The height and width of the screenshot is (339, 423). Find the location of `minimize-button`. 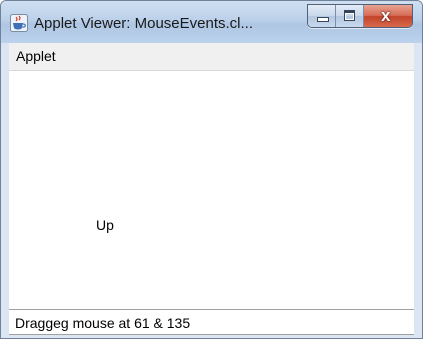

minimize-button is located at coordinates (322, 16).